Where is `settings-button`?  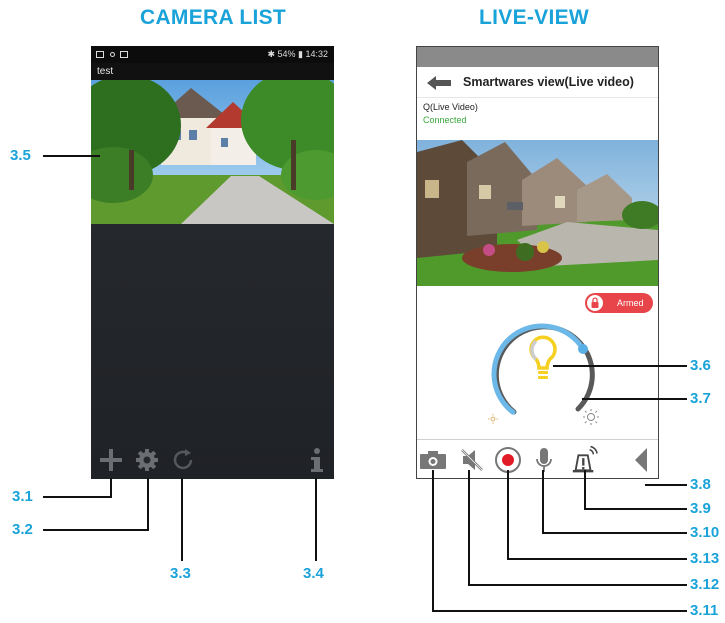
settings-button is located at coordinates (147, 460).